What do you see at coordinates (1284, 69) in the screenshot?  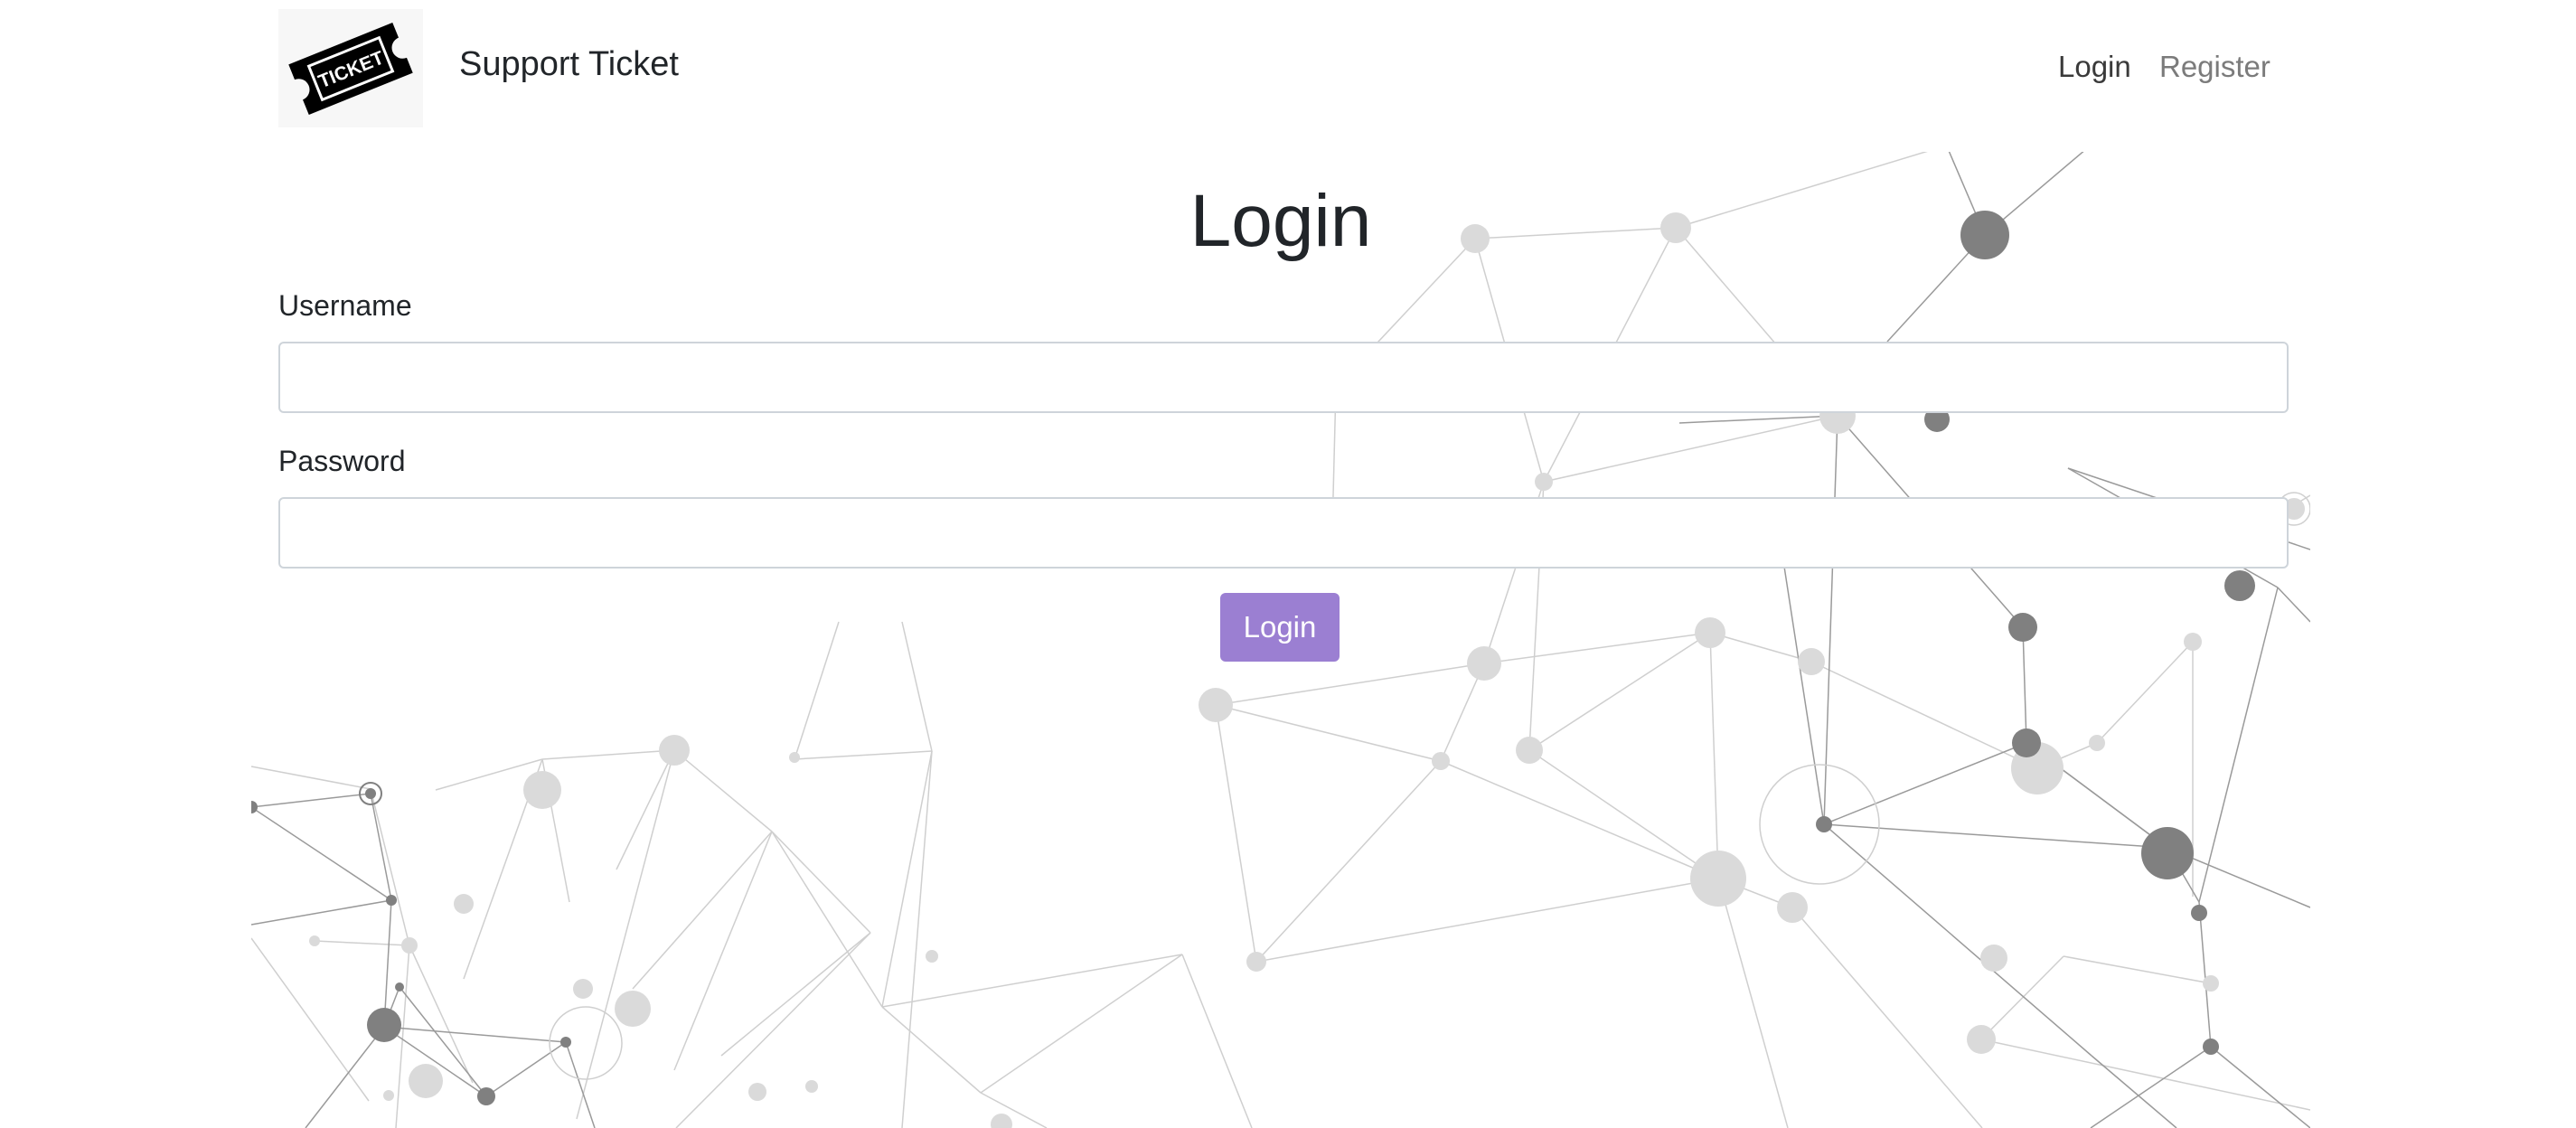 I see `navbar: TICKET Support Ticket Login Register` at bounding box center [1284, 69].